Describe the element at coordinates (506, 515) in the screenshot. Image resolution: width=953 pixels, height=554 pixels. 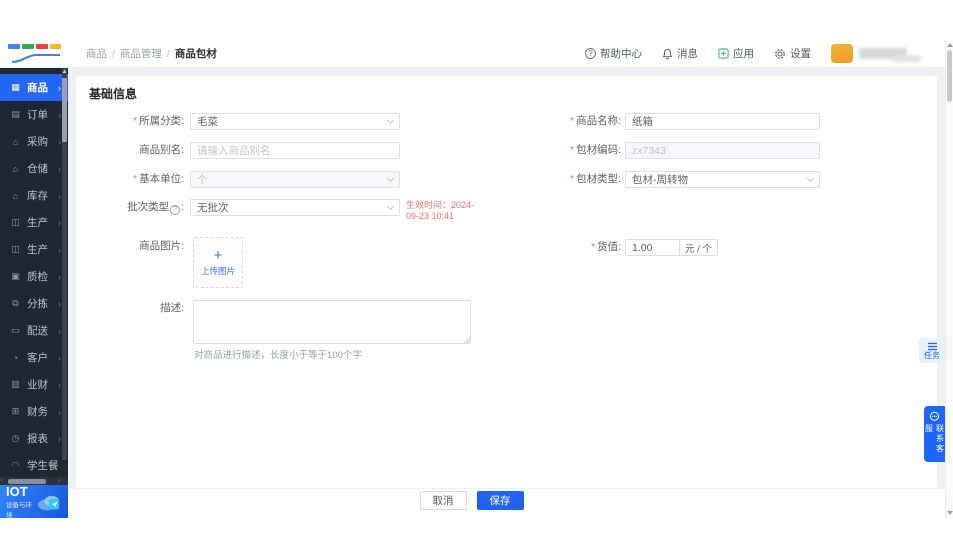
I see `footer-padding` at that location.